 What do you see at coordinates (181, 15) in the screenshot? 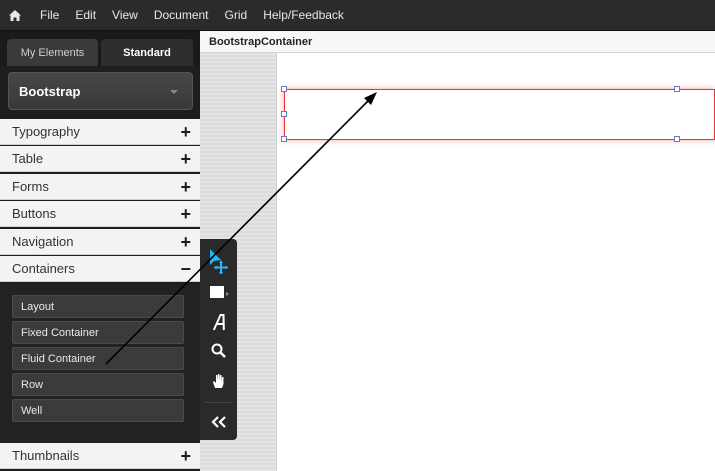
I see `menu-document: Document` at bounding box center [181, 15].